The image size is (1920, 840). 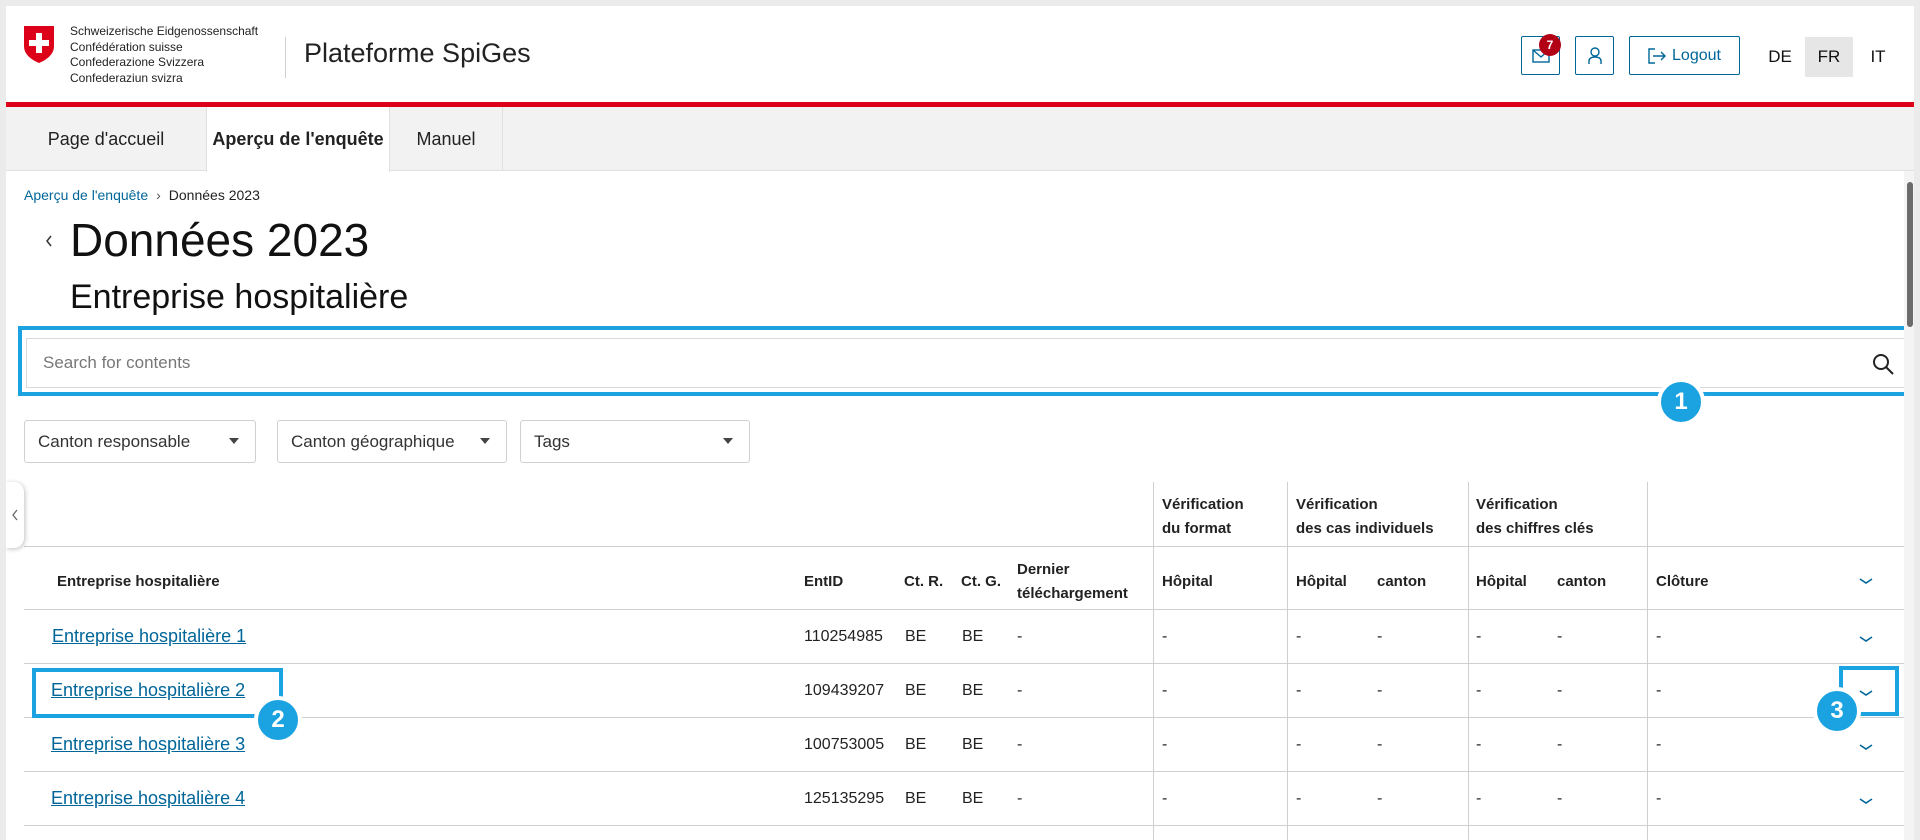 What do you see at coordinates (1072, 593) in the screenshot?
I see `column-header-line: téléchargement` at bounding box center [1072, 593].